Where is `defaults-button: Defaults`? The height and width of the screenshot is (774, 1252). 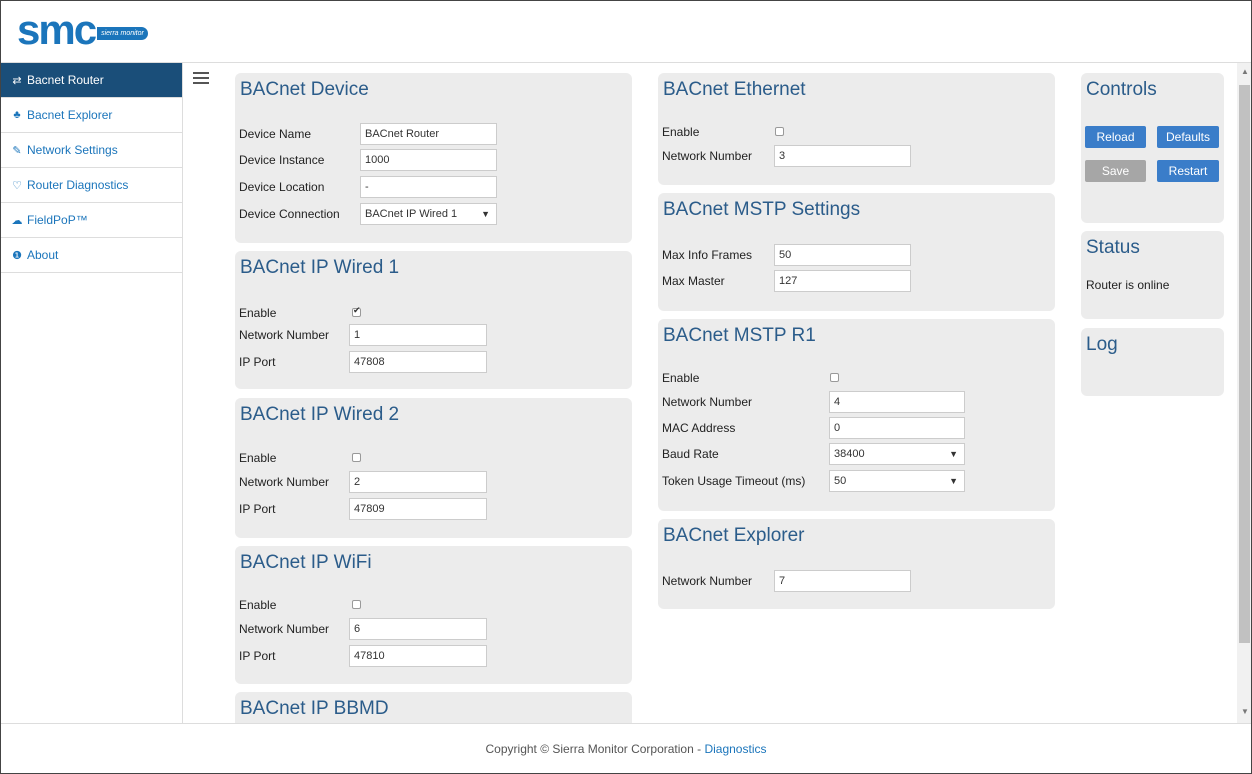
defaults-button: Defaults is located at coordinates (1188, 137).